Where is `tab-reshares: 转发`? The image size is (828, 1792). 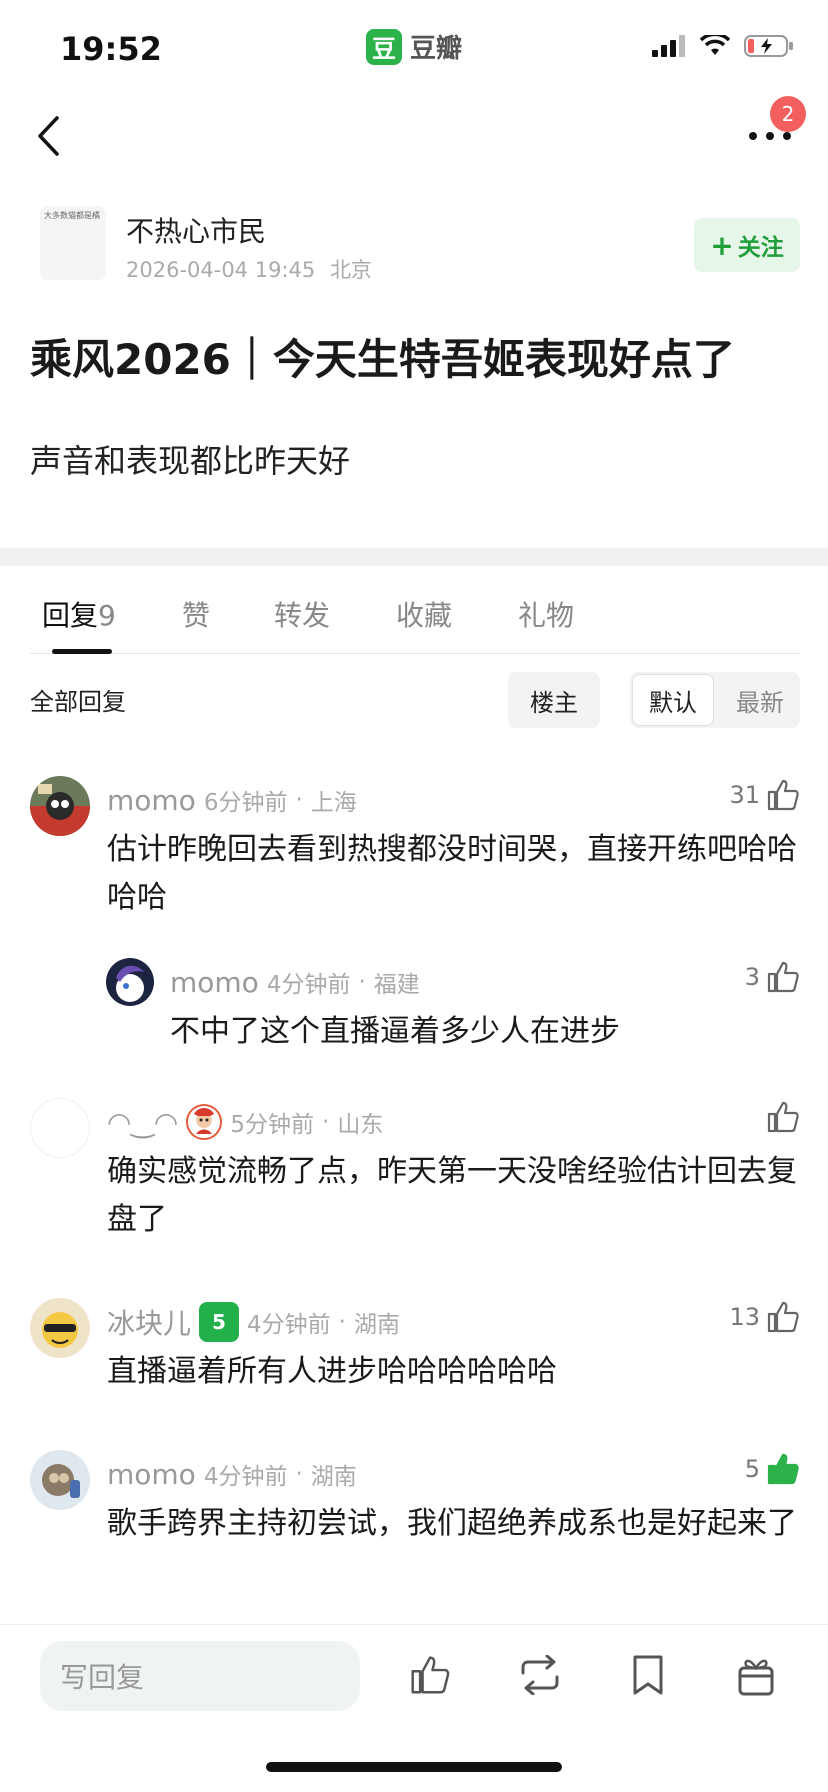
tab-reshares: 转发 is located at coordinates (302, 614).